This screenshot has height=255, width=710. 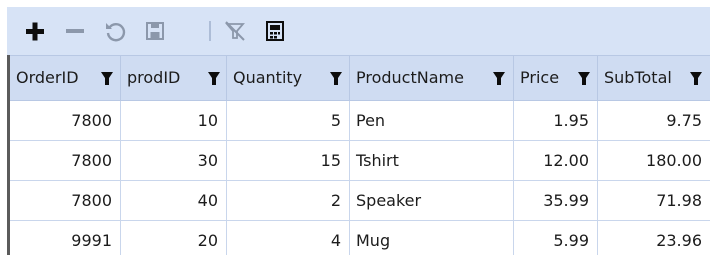 I want to click on column-header-subtotal: SubTotal, so click(x=654, y=78).